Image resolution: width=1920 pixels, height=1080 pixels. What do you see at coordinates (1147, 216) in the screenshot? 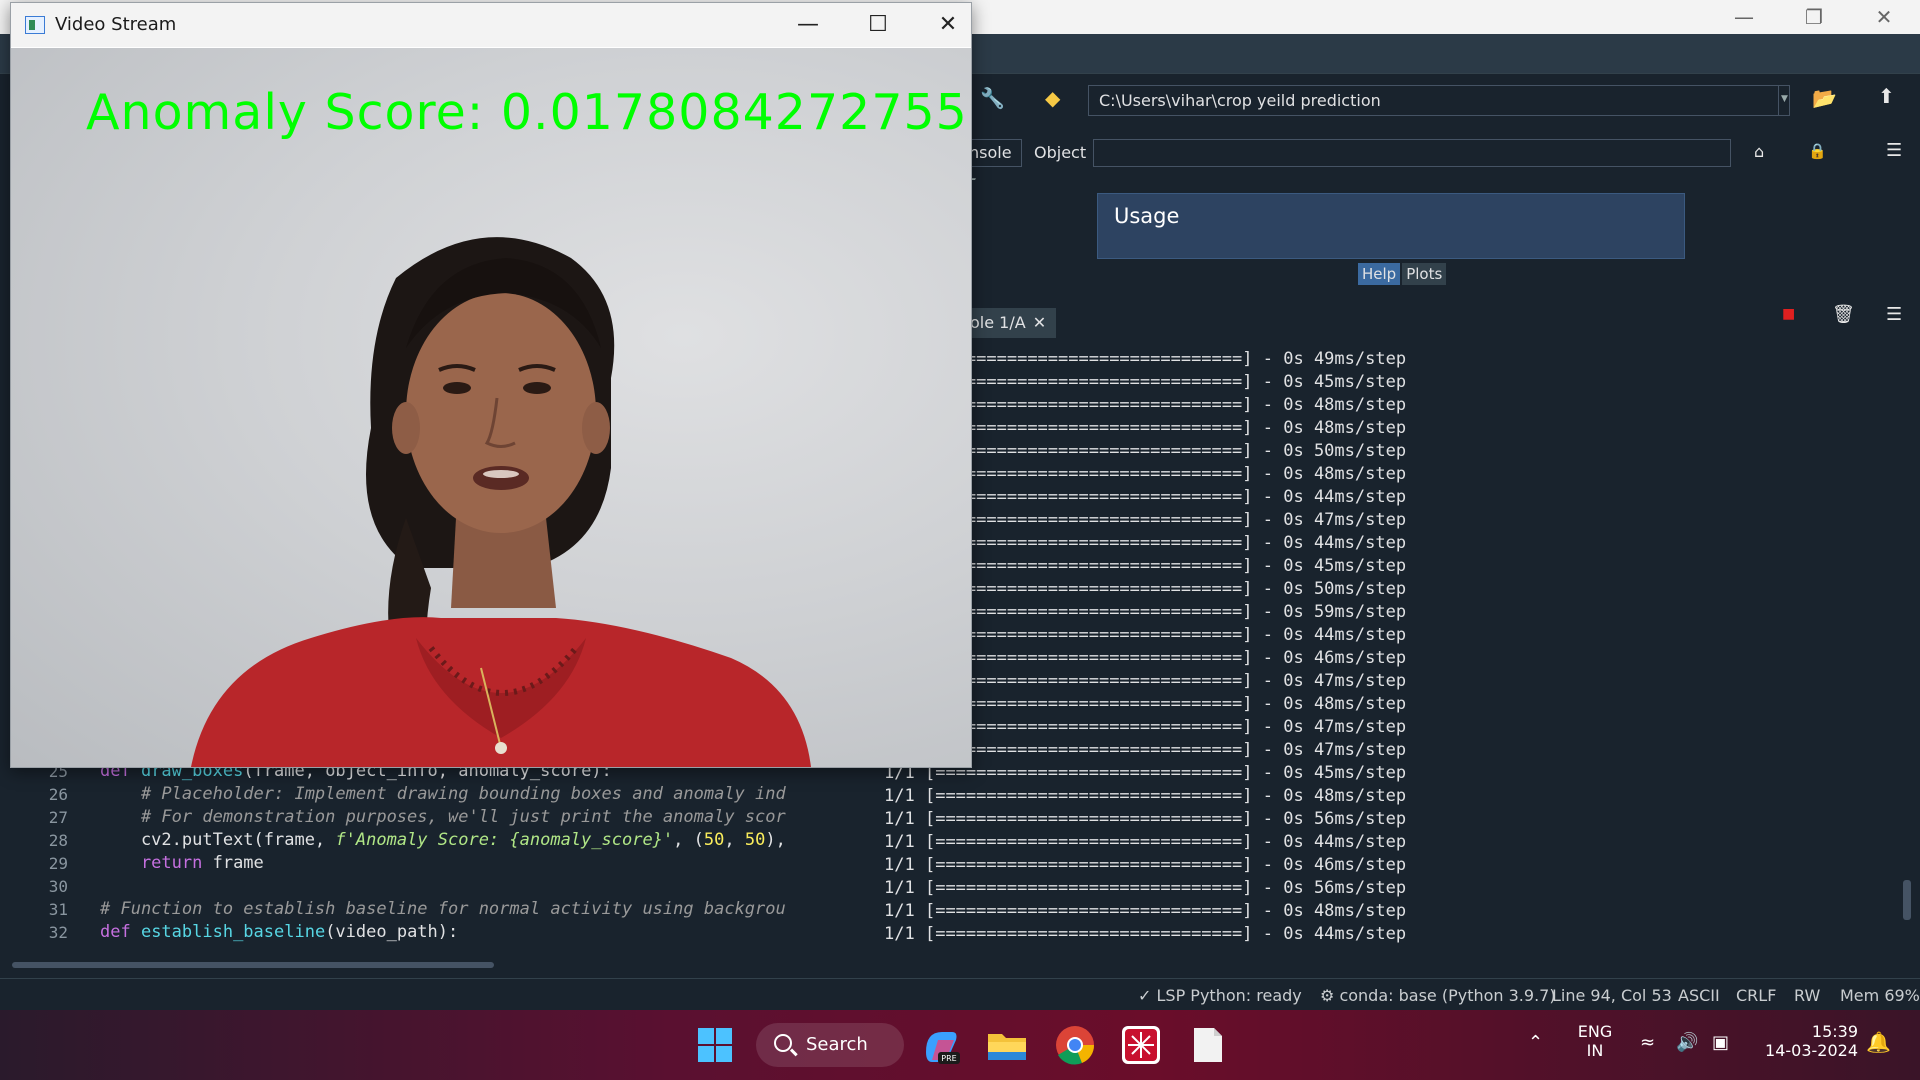
I see `usage-title: Usage` at bounding box center [1147, 216].